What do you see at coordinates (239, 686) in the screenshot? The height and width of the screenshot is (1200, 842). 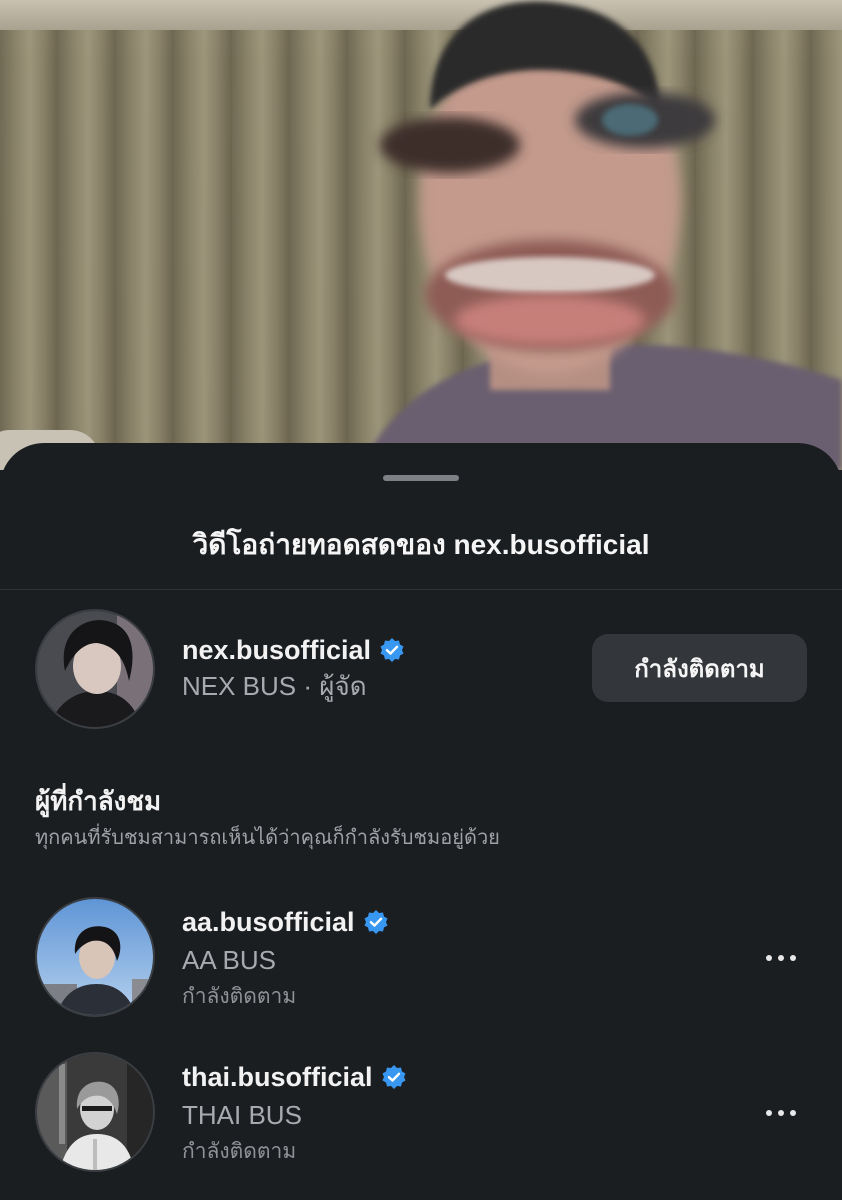 I see `host-display-name: NEX BUS` at bounding box center [239, 686].